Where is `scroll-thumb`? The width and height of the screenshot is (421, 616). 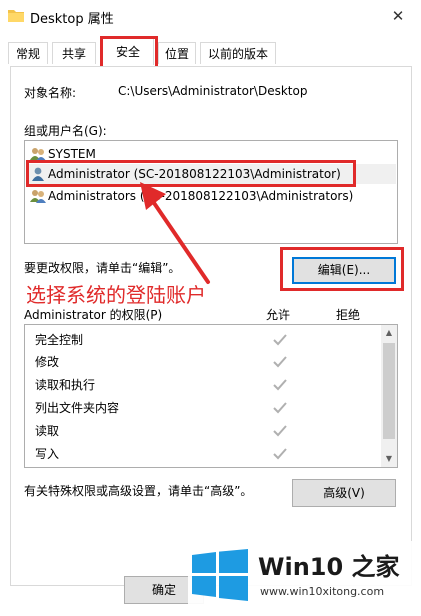
scroll-thumb is located at coordinates (389, 391).